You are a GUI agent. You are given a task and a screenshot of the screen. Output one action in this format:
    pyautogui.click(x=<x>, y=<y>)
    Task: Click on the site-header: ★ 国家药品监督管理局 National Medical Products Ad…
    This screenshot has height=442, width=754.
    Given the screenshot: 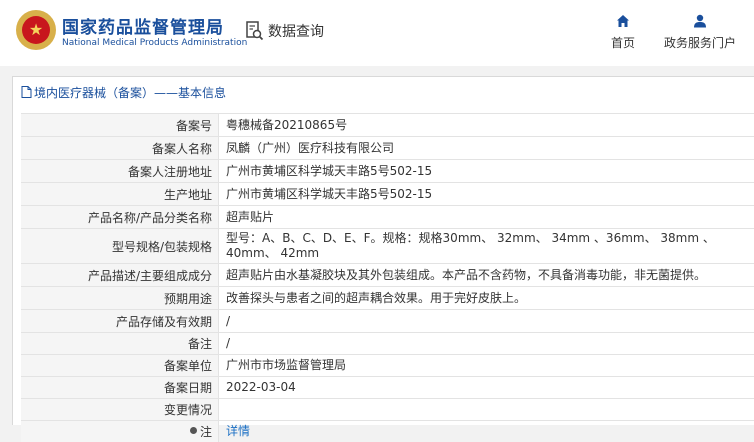 What is the action you would take?
    pyautogui.click(x=377, y=33)
    